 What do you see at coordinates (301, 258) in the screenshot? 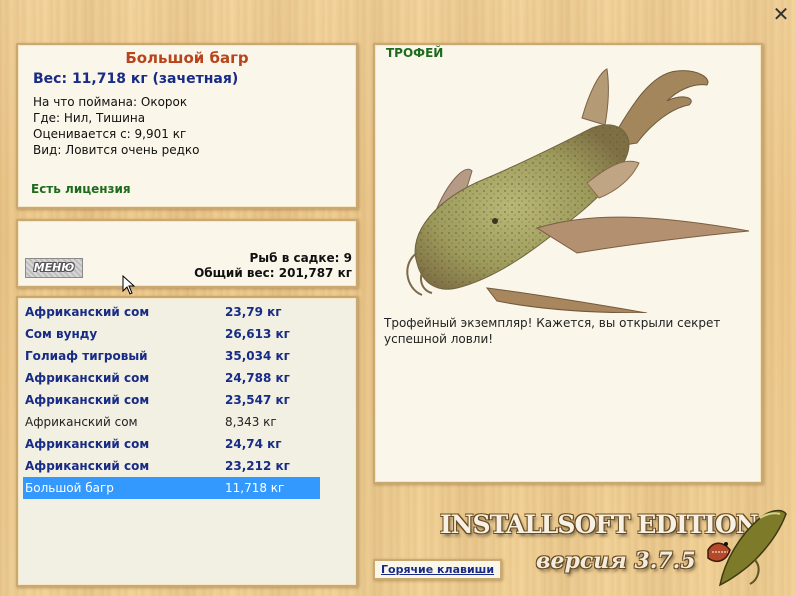
I see `fish-count: Рыб в садке: 9` at bounding box center [301, 258].